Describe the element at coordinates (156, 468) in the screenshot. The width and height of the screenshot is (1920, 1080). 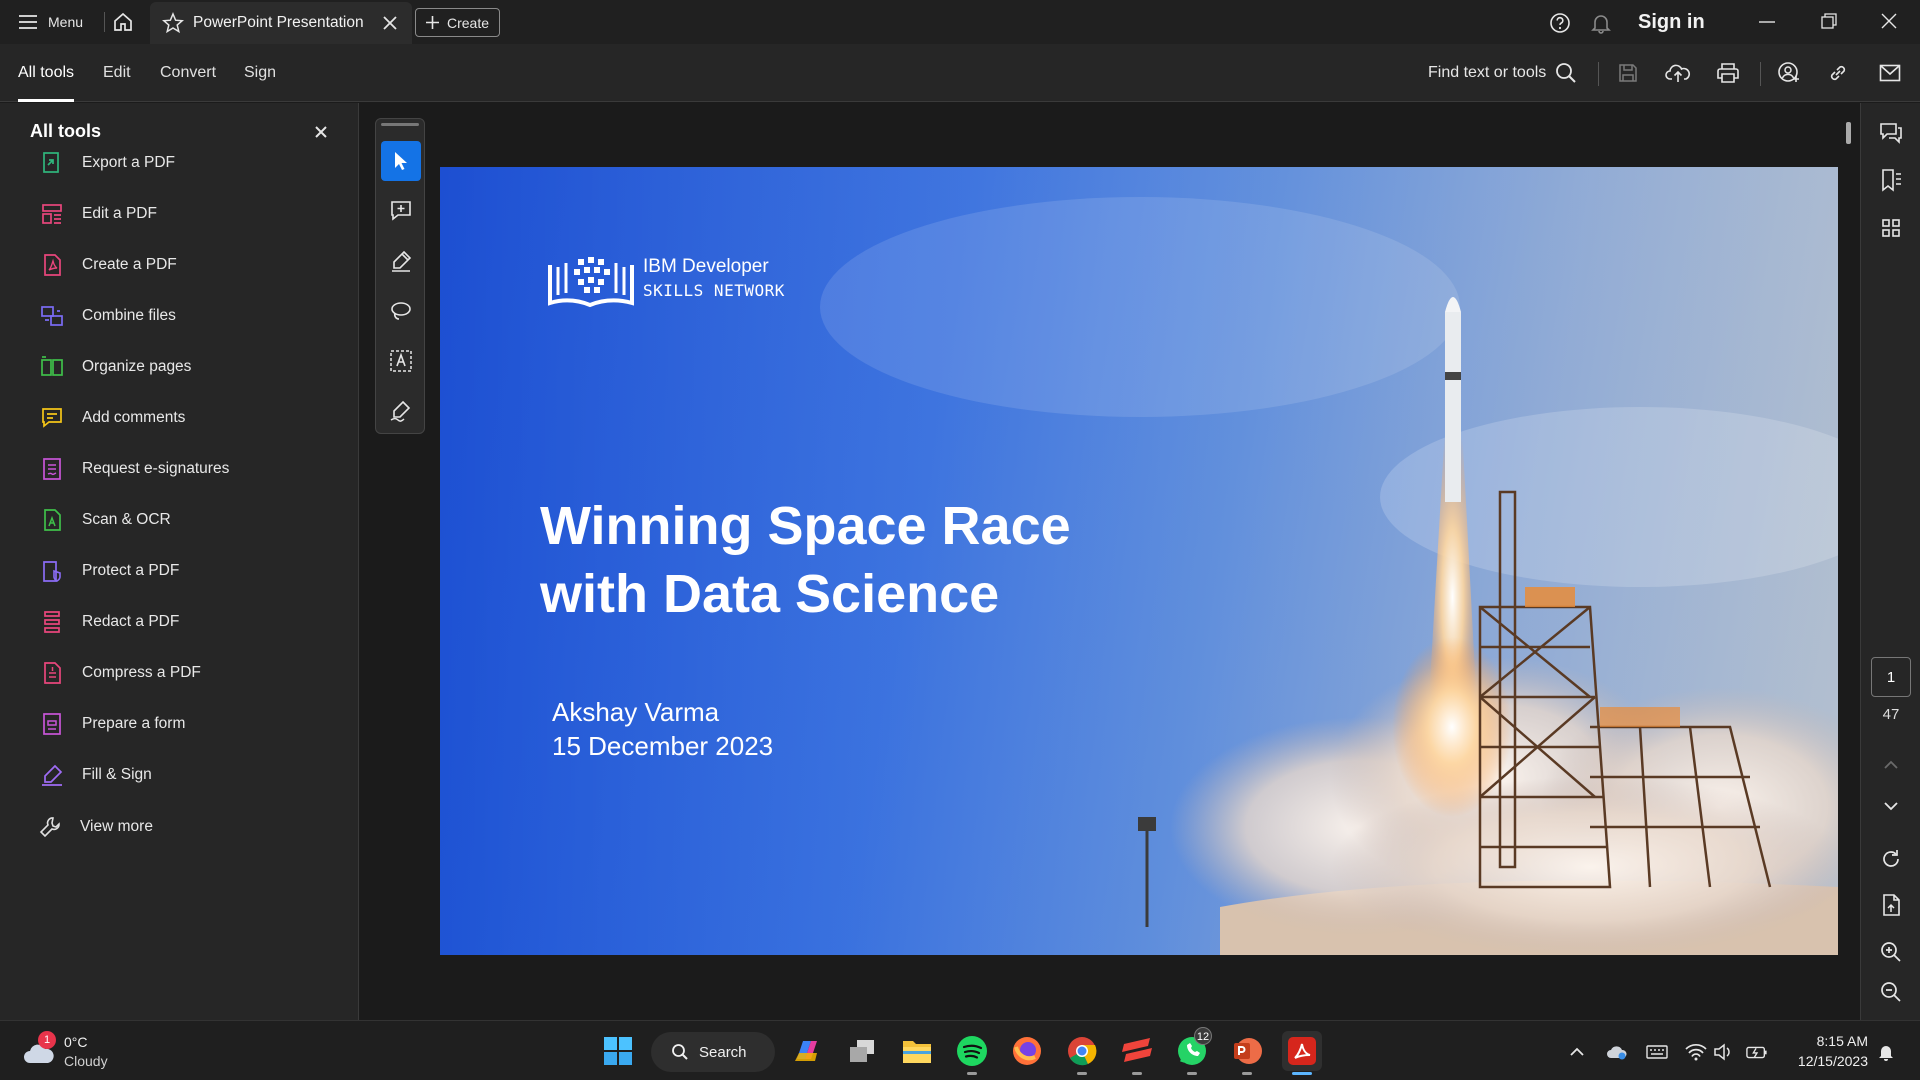
I see `tool-item-label: Request e-signatures` at that location.